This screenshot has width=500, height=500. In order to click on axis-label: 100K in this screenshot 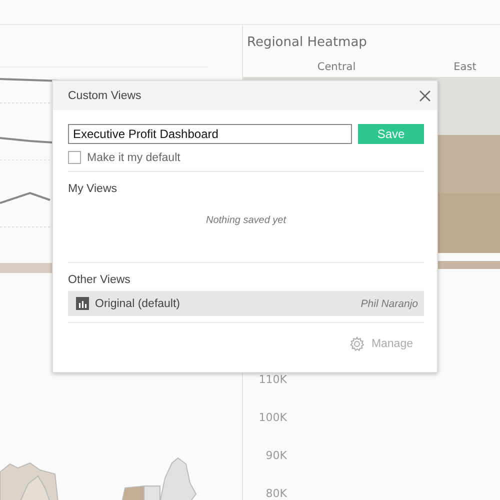, I will do `click(272, 418)`.